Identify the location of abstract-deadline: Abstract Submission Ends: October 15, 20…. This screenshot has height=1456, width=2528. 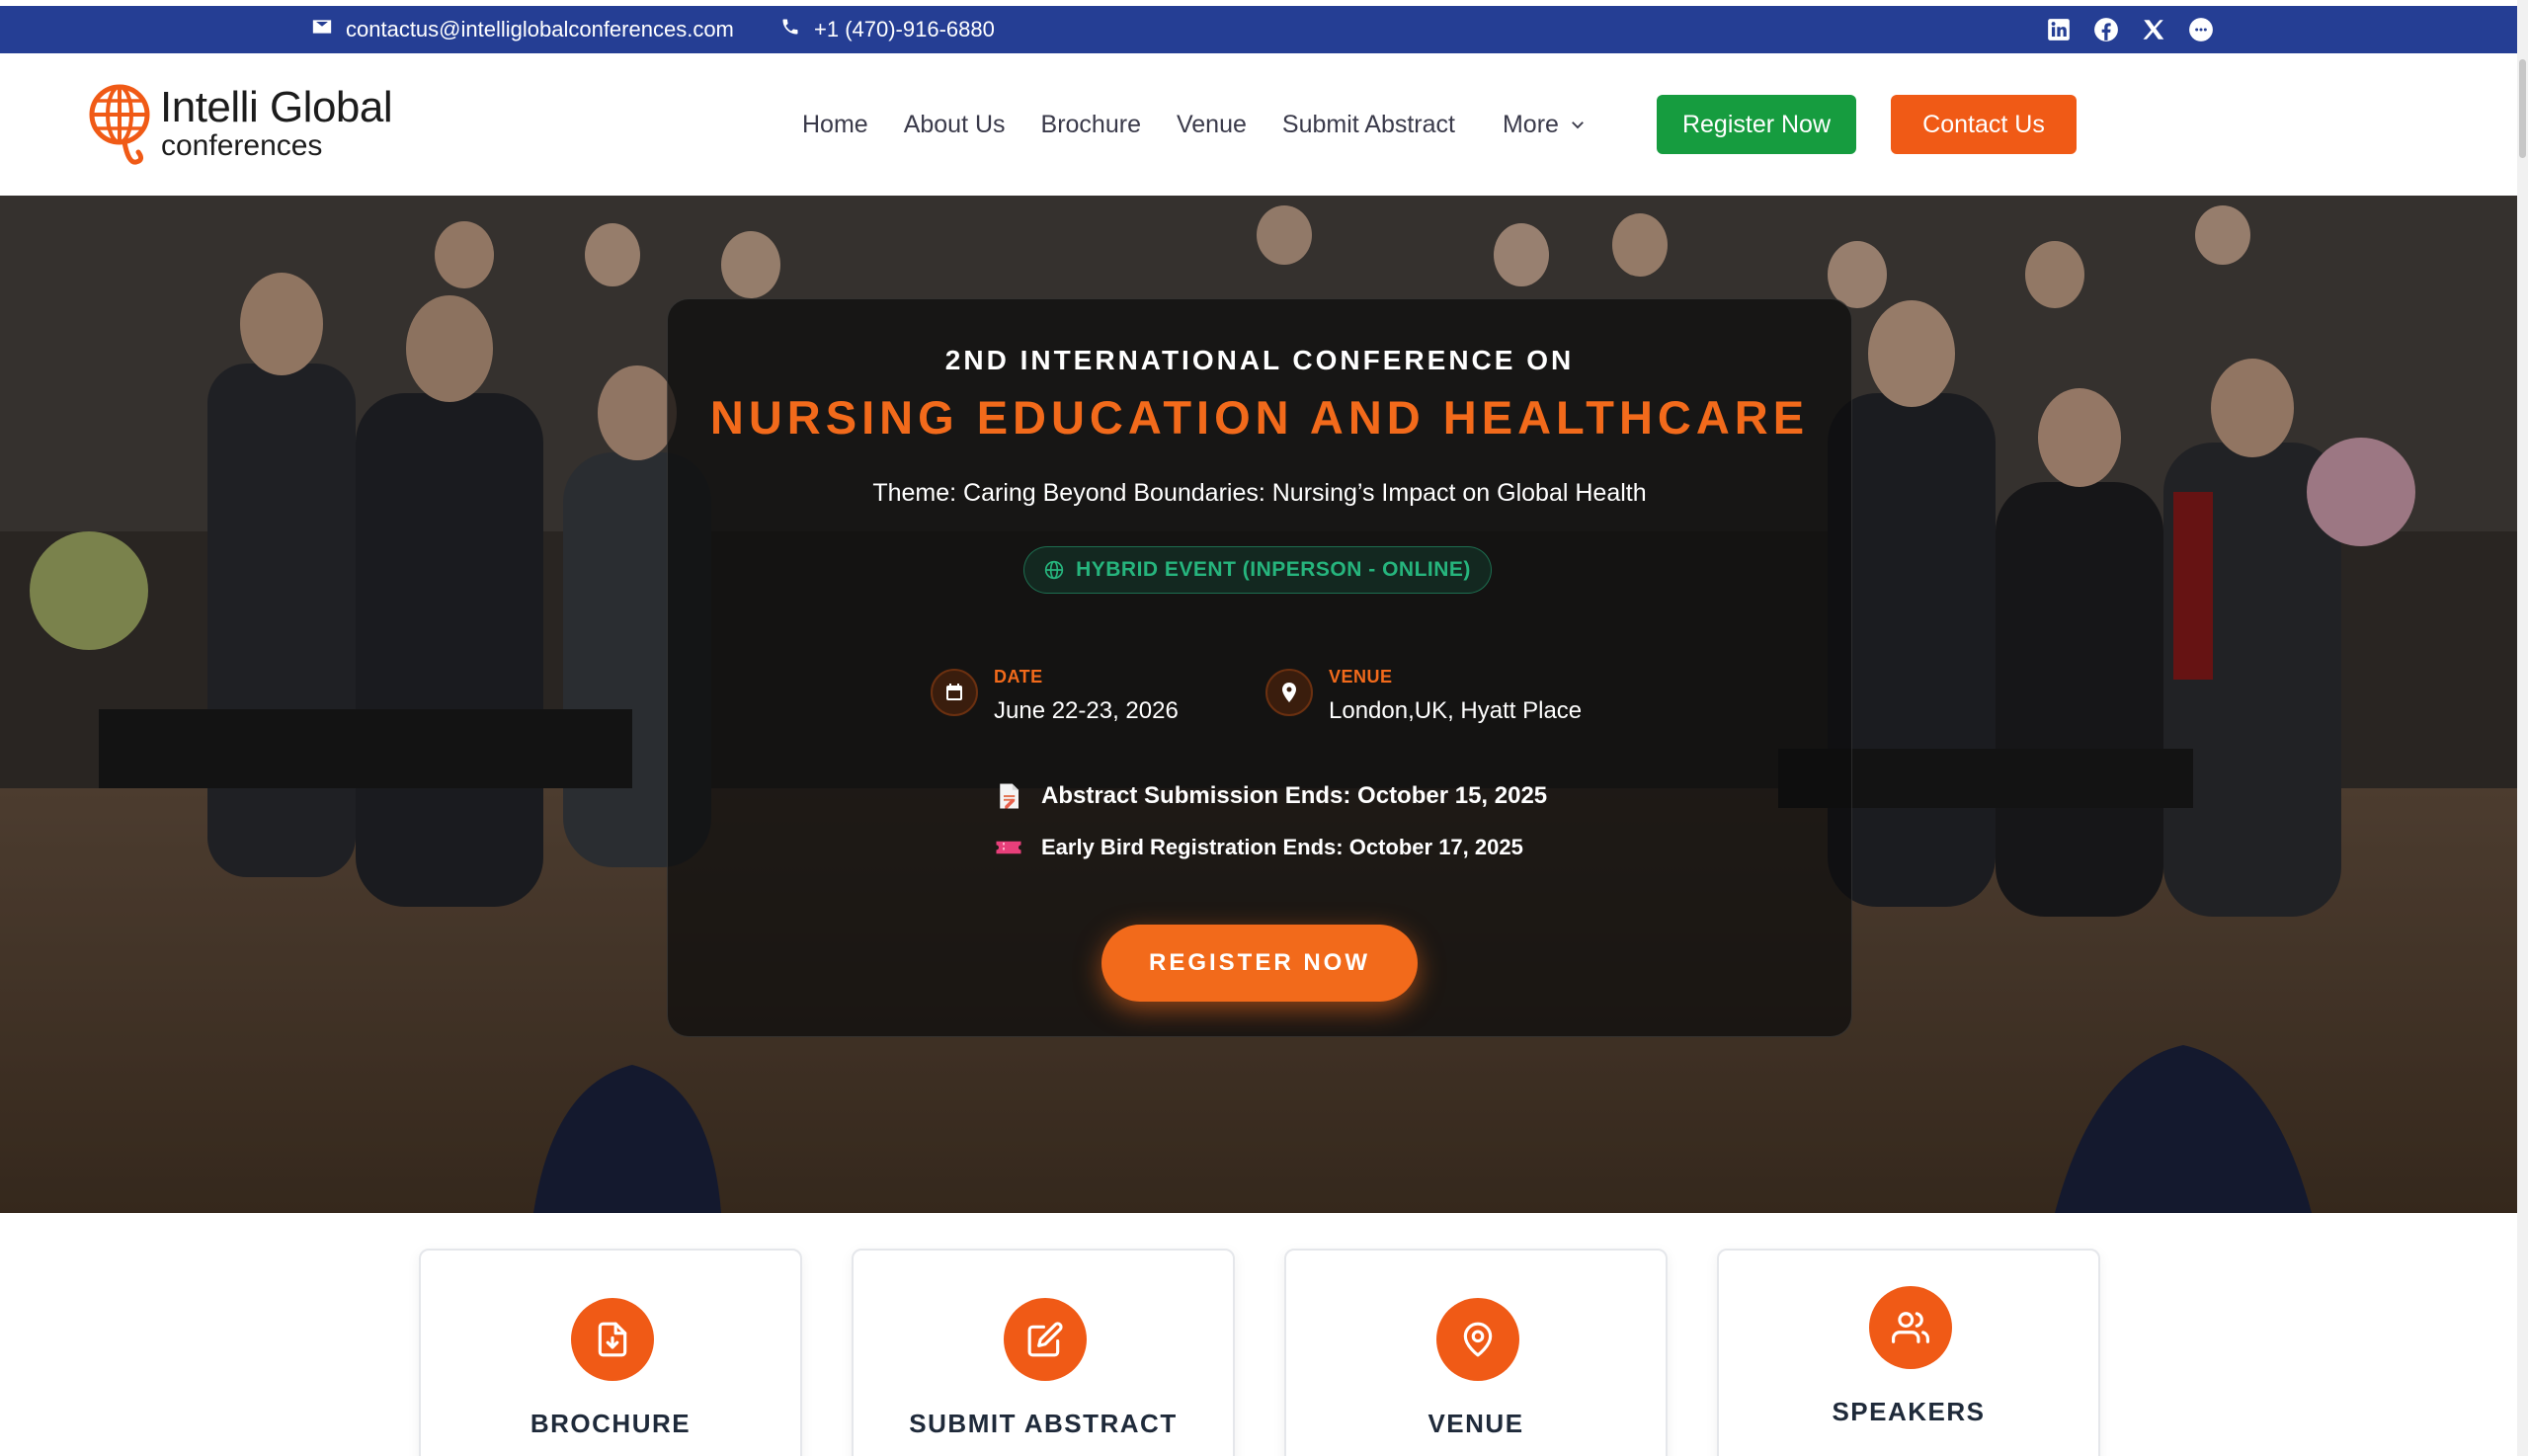
(1270, 796).